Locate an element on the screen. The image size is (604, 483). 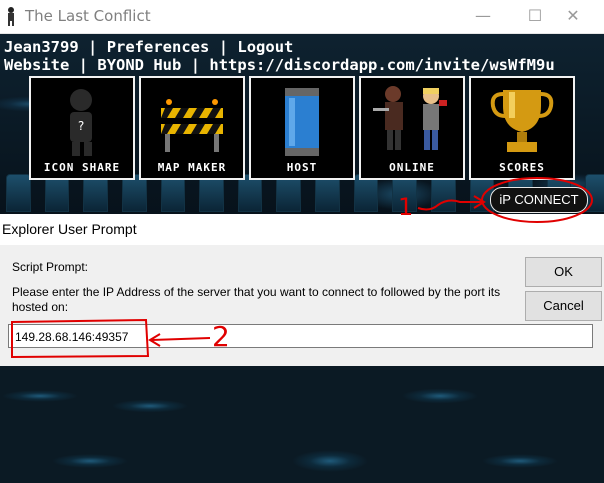
byond-hub-link: BYOND Hub is located at coordinates (139, 65).